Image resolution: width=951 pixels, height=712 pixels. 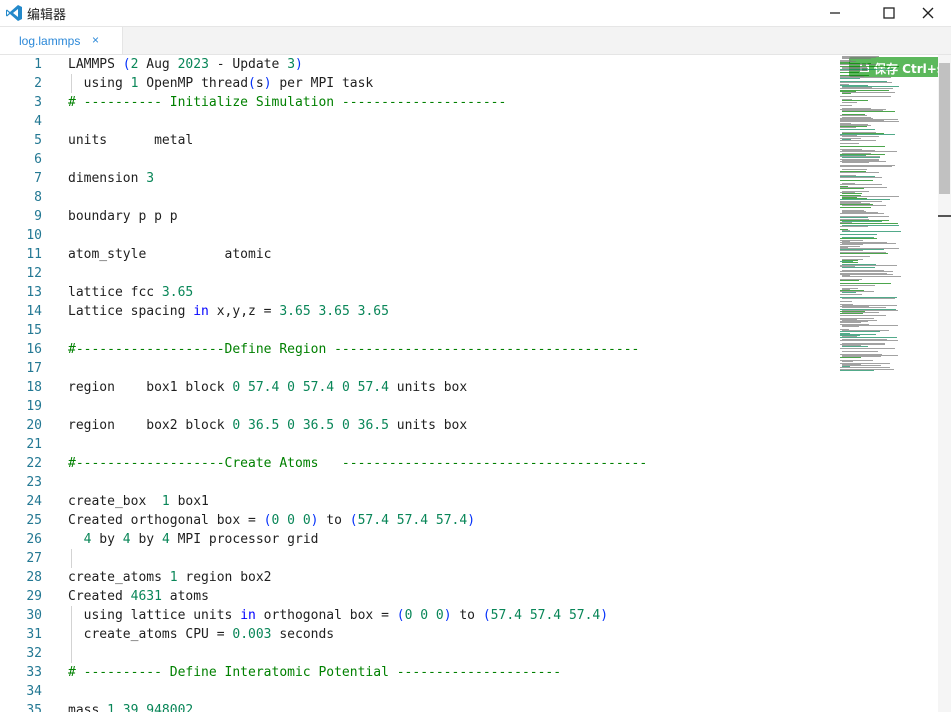 What do you see at coordinates (334, 520) in the screenshot?
I see `code-token: to` at bounding box center [334, 520].